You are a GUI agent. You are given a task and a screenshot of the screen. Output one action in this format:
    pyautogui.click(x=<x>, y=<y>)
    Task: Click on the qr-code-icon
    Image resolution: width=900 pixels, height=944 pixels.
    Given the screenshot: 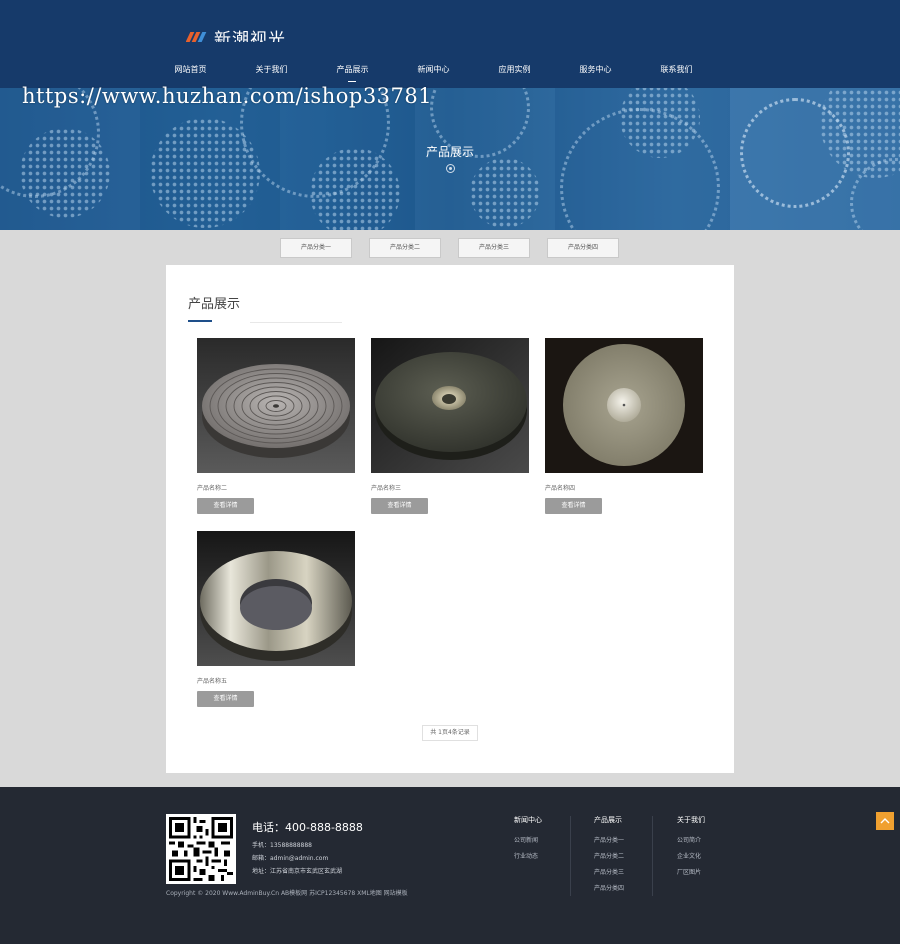 What is the action you would take?
    pyautogui.click(x=201, y=849)
    